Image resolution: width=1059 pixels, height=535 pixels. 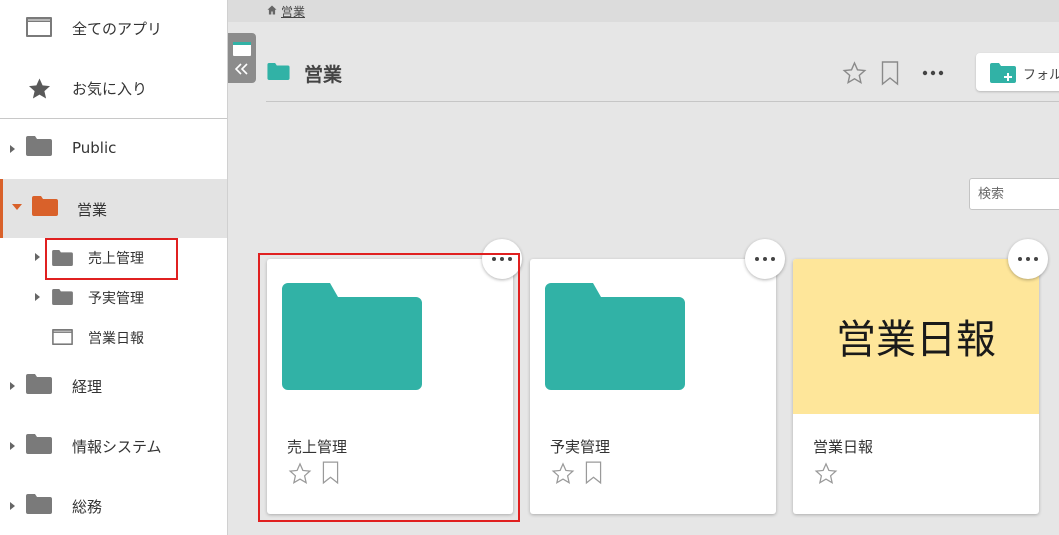 What do you see at coordinates (94, 148) in the screenshot?
I see `sidebar-item-label: Public` at bounding box center [94, 148].